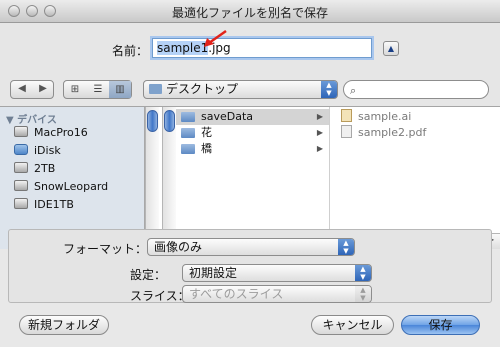 This screenshot has width=500, height=347. I want to click on slices-label: スライス：, so click(160, 296).